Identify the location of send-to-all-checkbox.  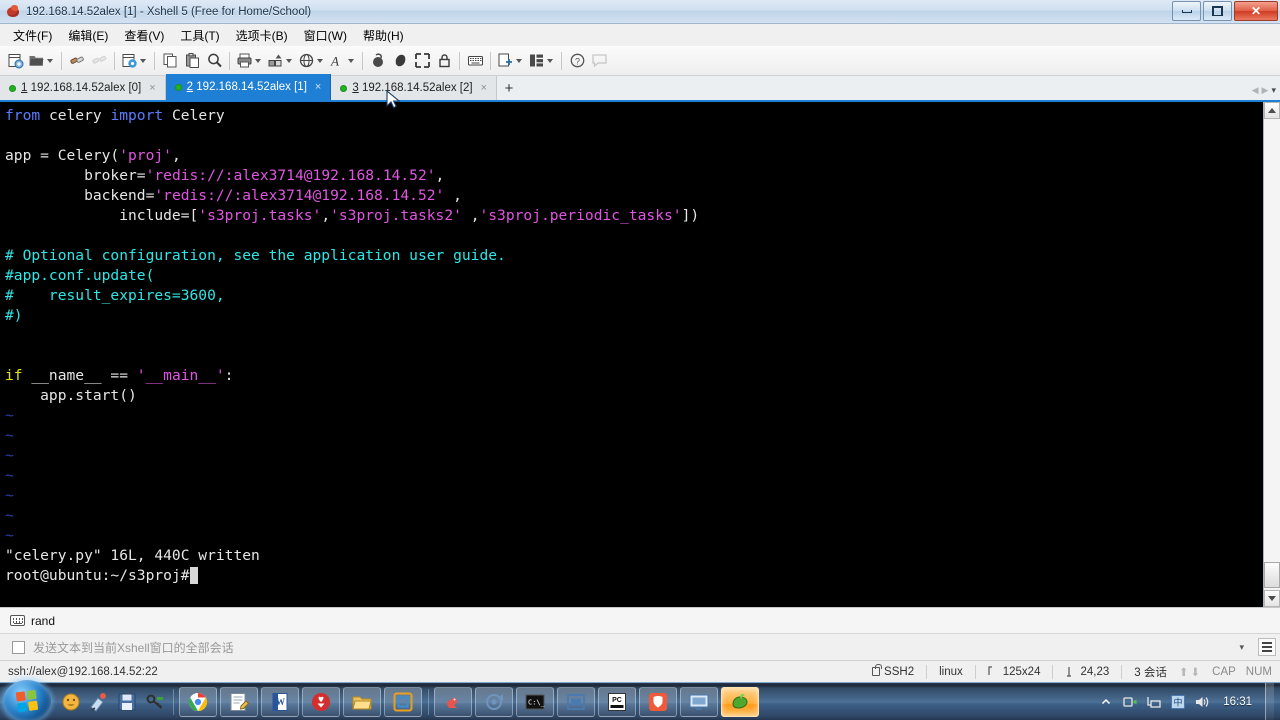
(18, 647).